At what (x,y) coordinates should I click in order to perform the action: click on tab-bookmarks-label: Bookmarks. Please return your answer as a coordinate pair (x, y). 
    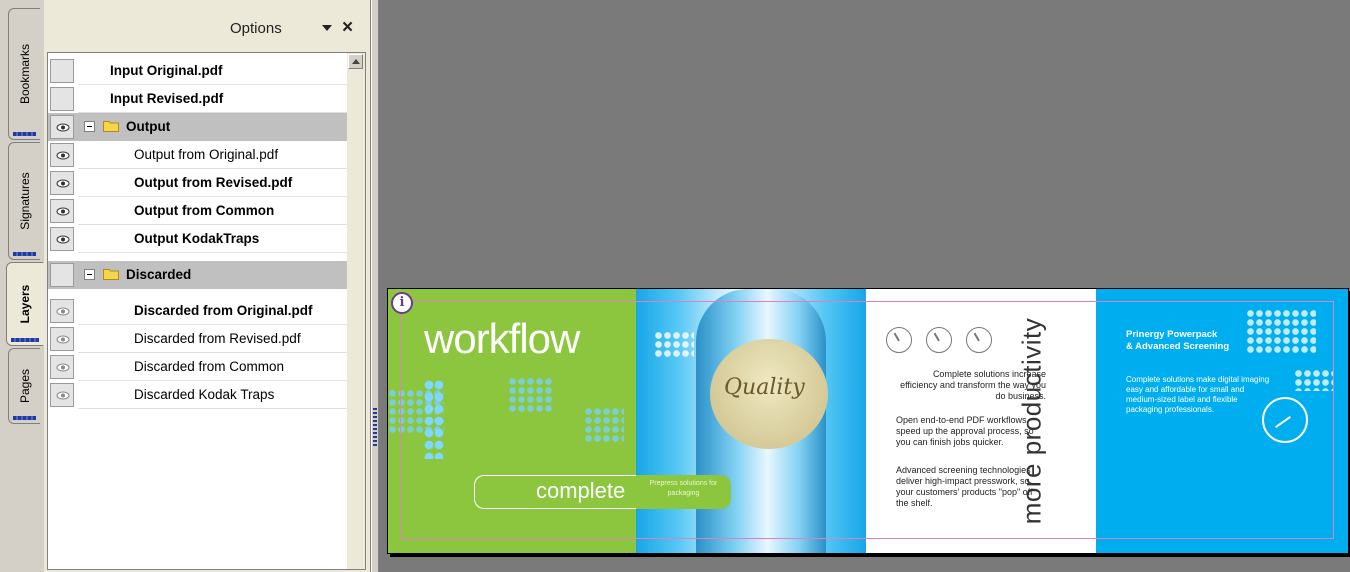
    Looking at the image, I should click on (24, 74).